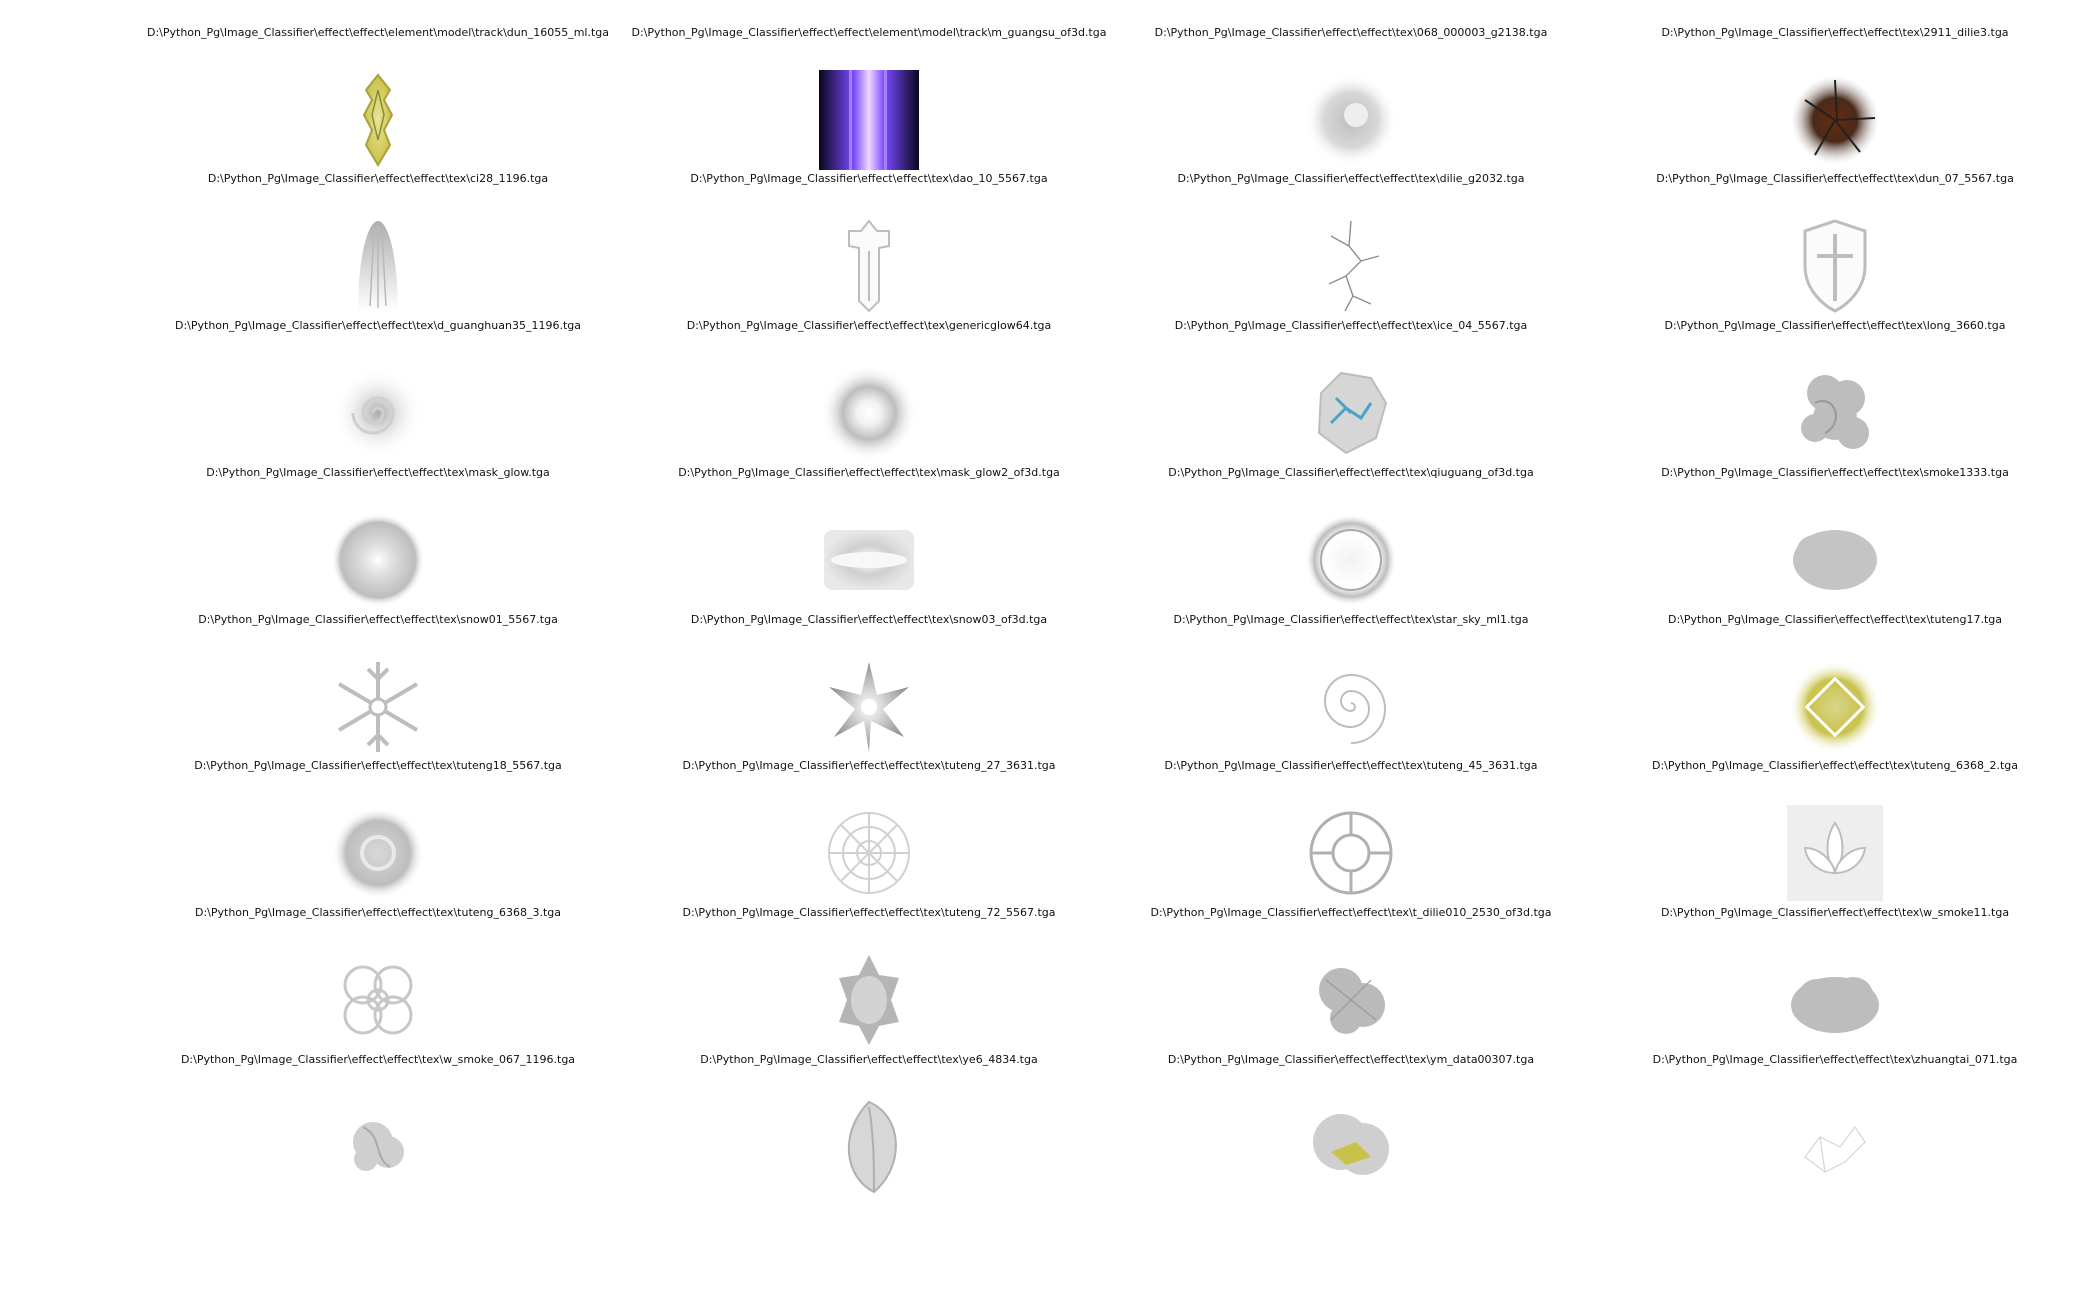 This screenshot has width=2089, height=1300. I want to click on yellow-smoke-icon, so click(1351, 1147).